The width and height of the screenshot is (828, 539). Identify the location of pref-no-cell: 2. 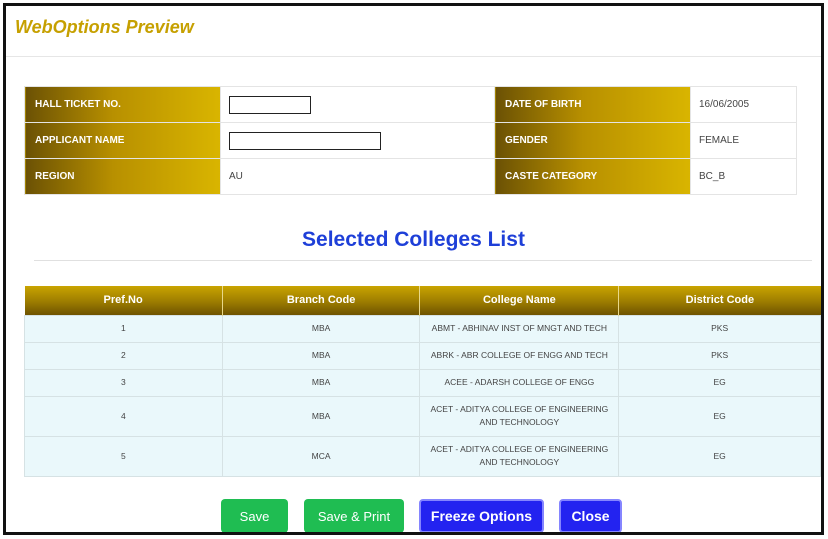
(123, 355).